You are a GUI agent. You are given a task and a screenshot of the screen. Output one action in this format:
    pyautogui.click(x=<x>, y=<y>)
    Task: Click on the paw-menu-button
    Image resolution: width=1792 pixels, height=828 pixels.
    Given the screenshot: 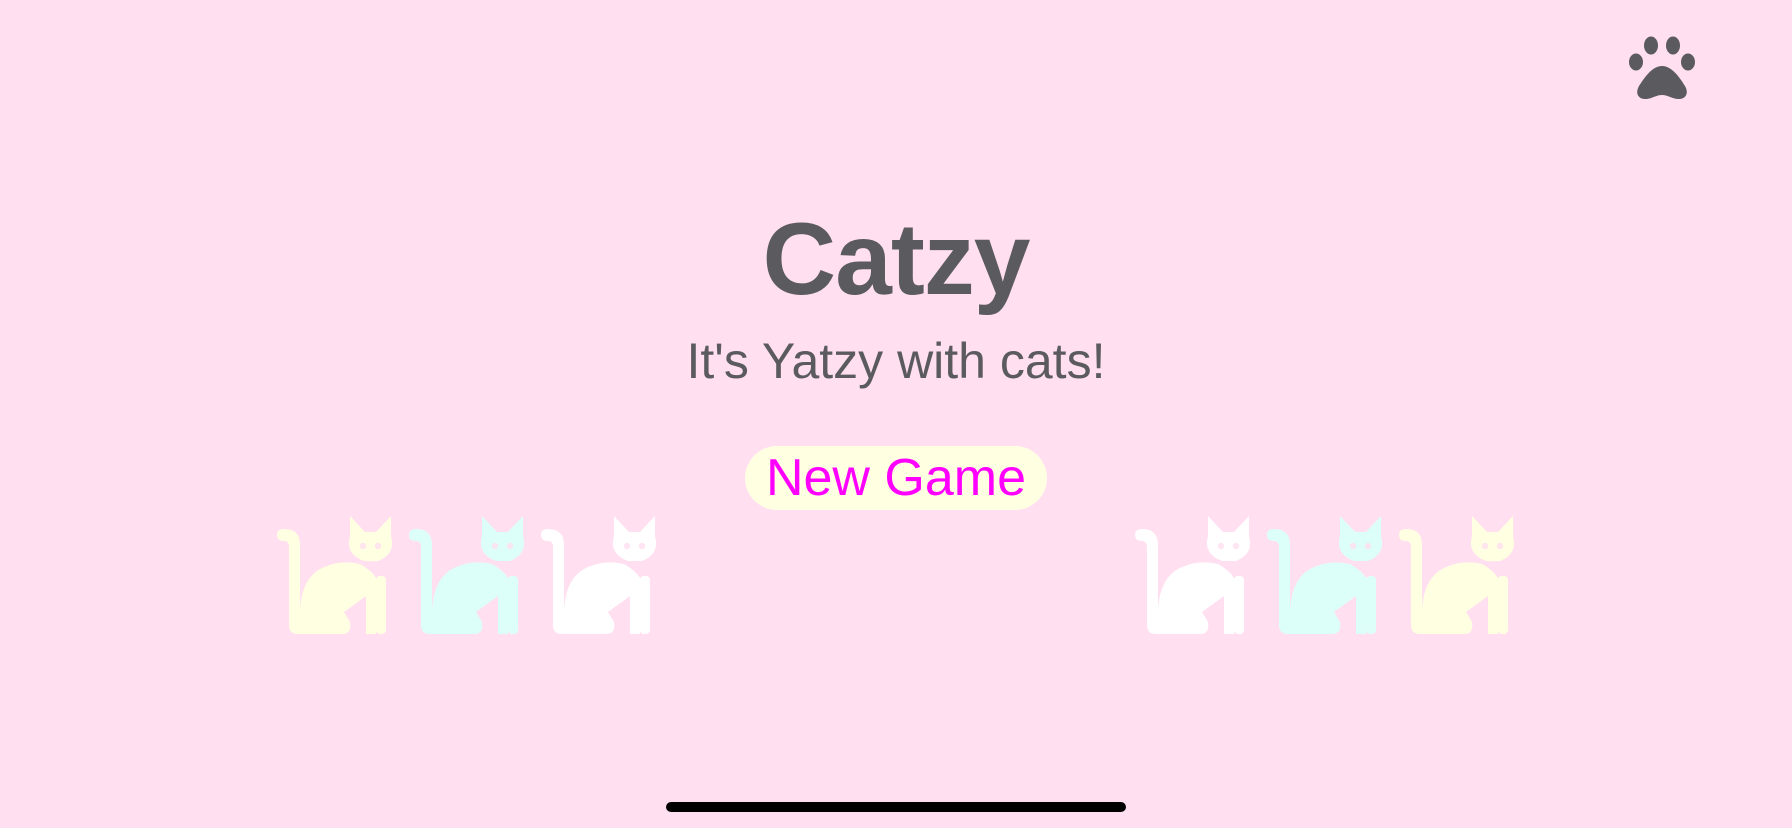 What is the action you would take?
    pyautogui.click(x=1662, y=69)
    